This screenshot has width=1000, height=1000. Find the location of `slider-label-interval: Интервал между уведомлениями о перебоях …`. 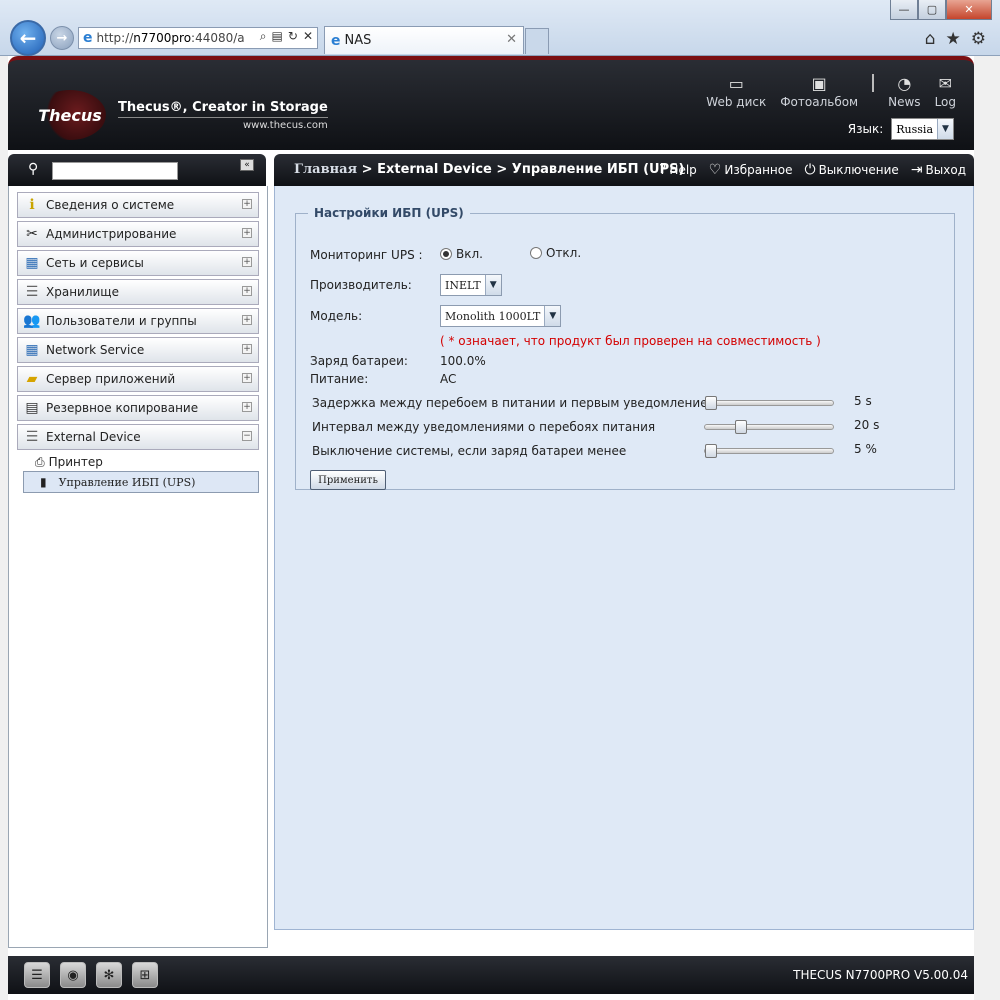

slider-label-interval: Интервал между уведомлениями о перебоях … is located at coordinates (484, 427).